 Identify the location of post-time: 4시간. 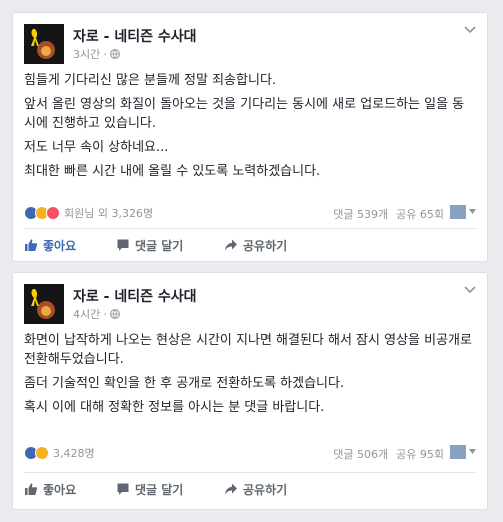
(86, 314).